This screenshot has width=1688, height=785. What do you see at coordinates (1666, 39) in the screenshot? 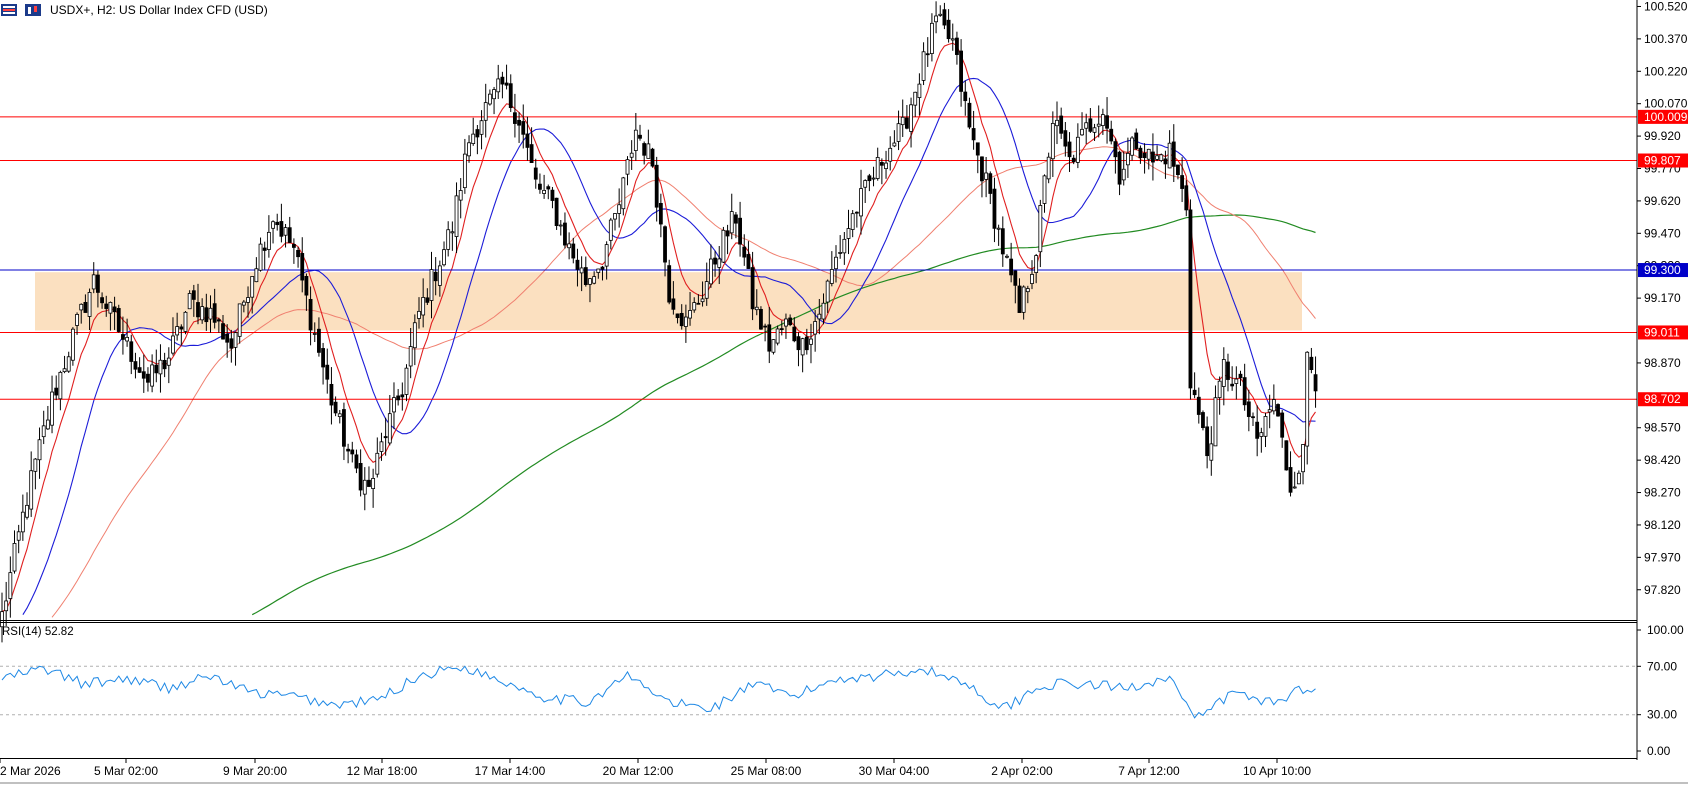
I see `y-tick-label: 100.370` at bounding box center [1666, 39].